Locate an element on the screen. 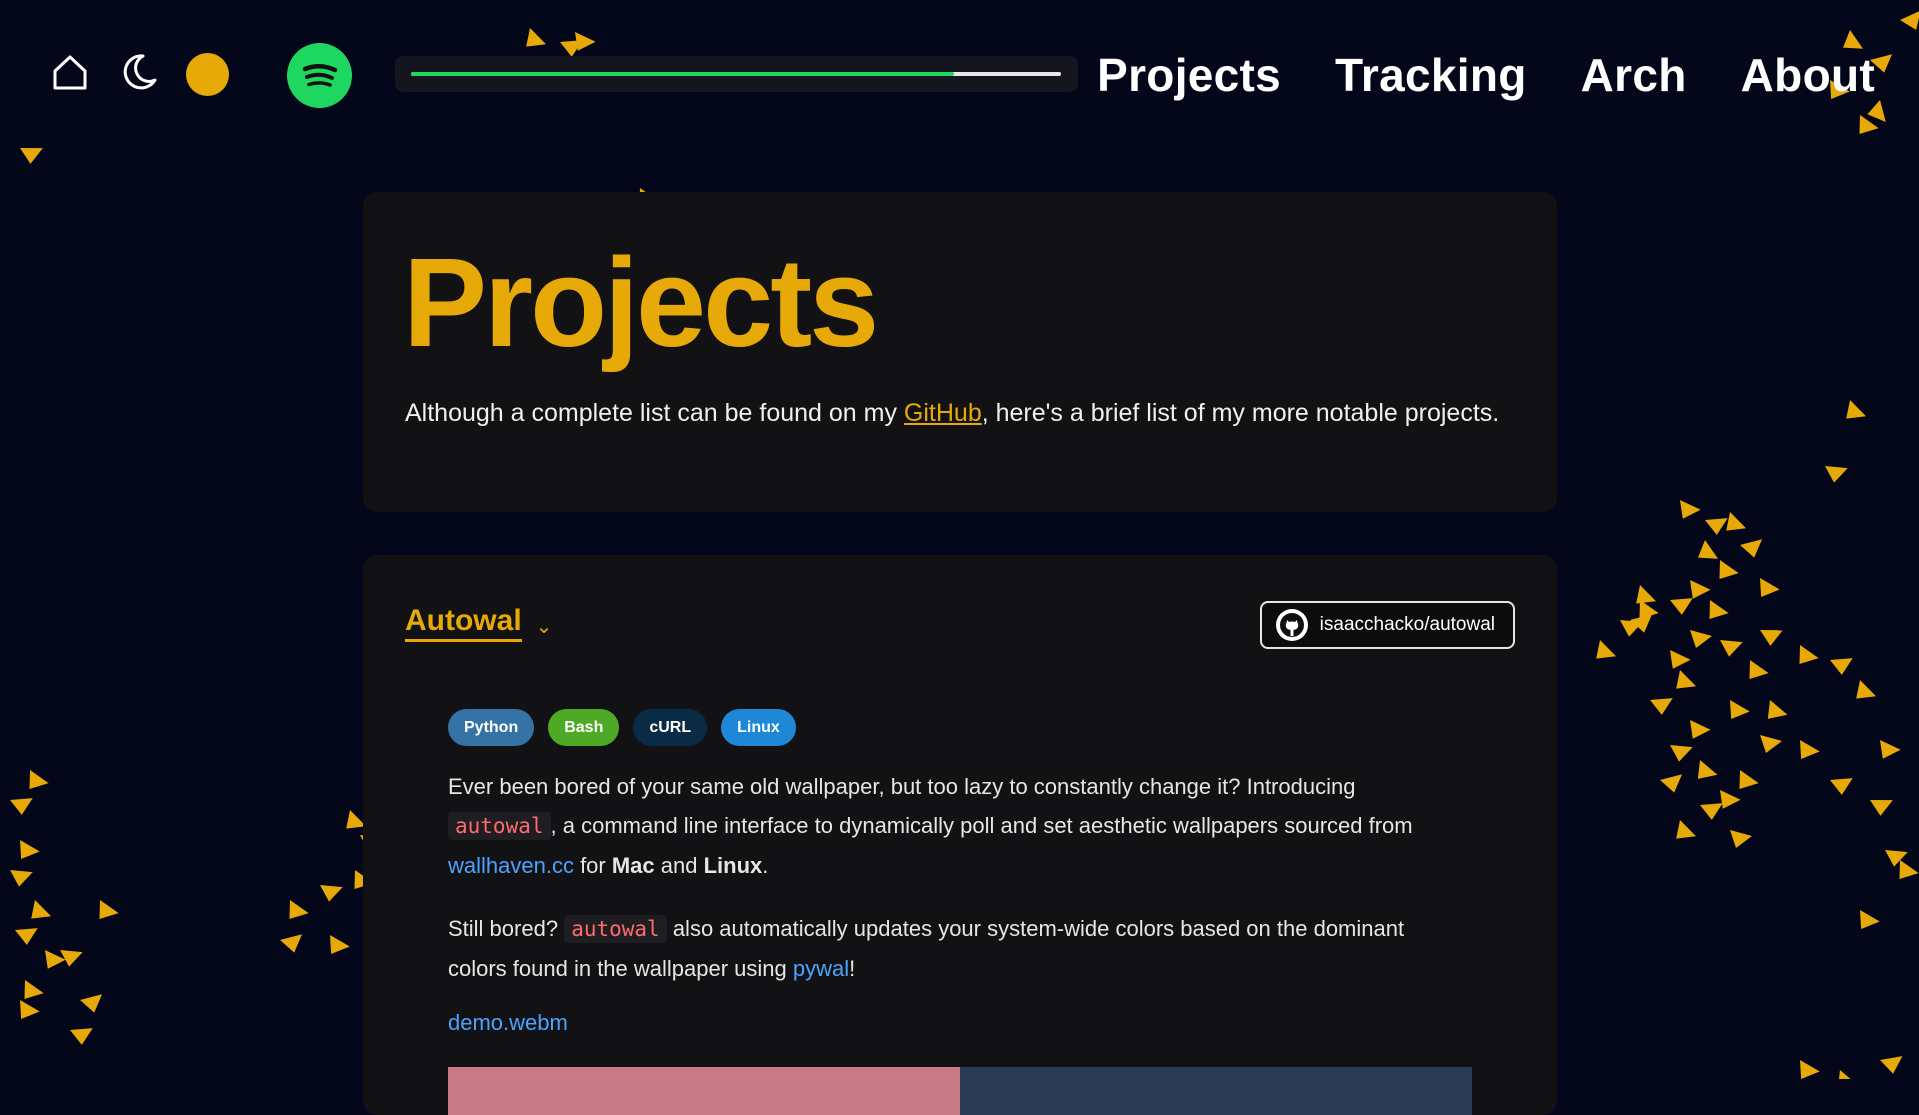 The image size is (1919, 1115). project-header: Autowal ⌄ is located at coordinates (478, 622).